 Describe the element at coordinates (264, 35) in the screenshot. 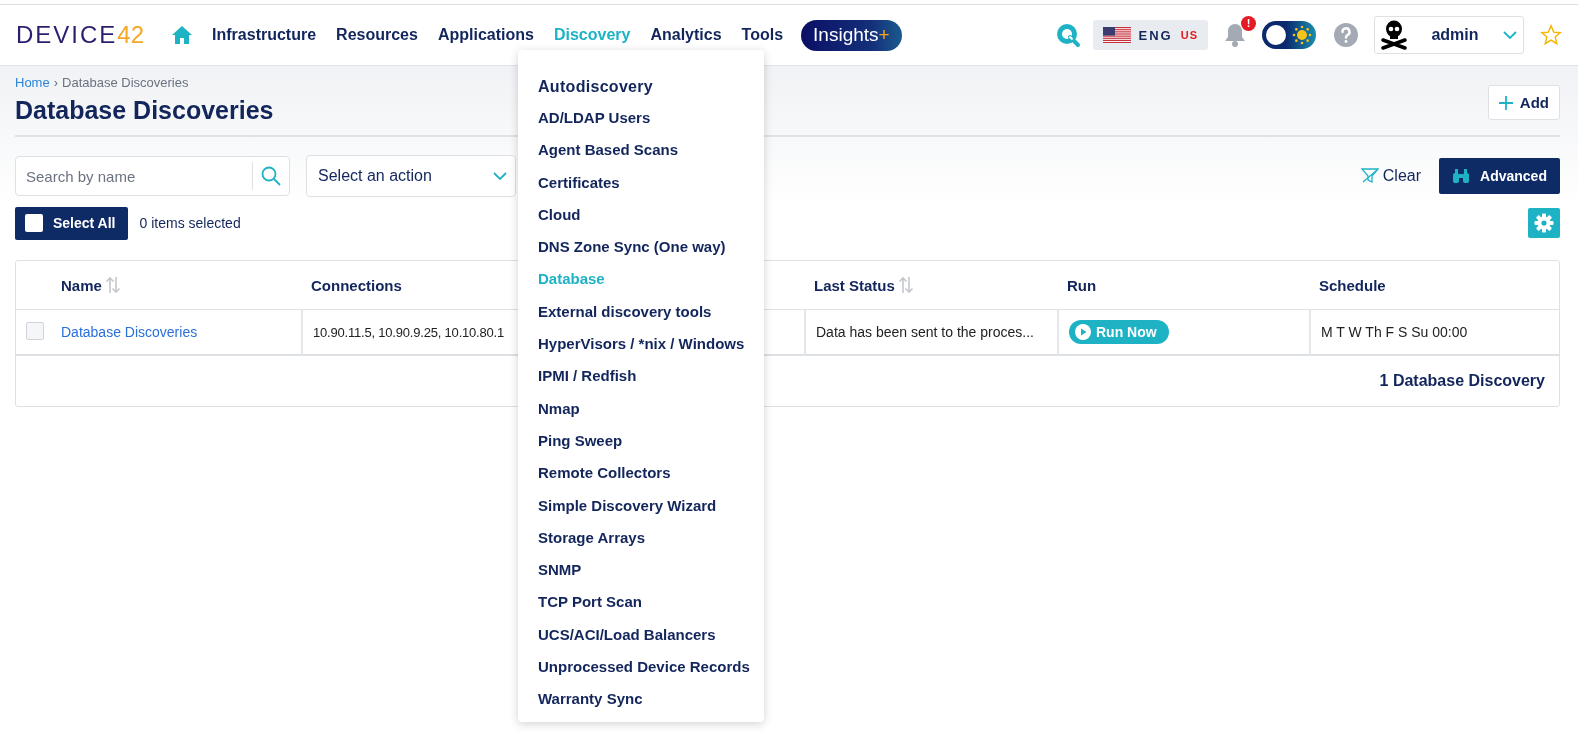

I see `nav-link: Infrastructure` at that location.